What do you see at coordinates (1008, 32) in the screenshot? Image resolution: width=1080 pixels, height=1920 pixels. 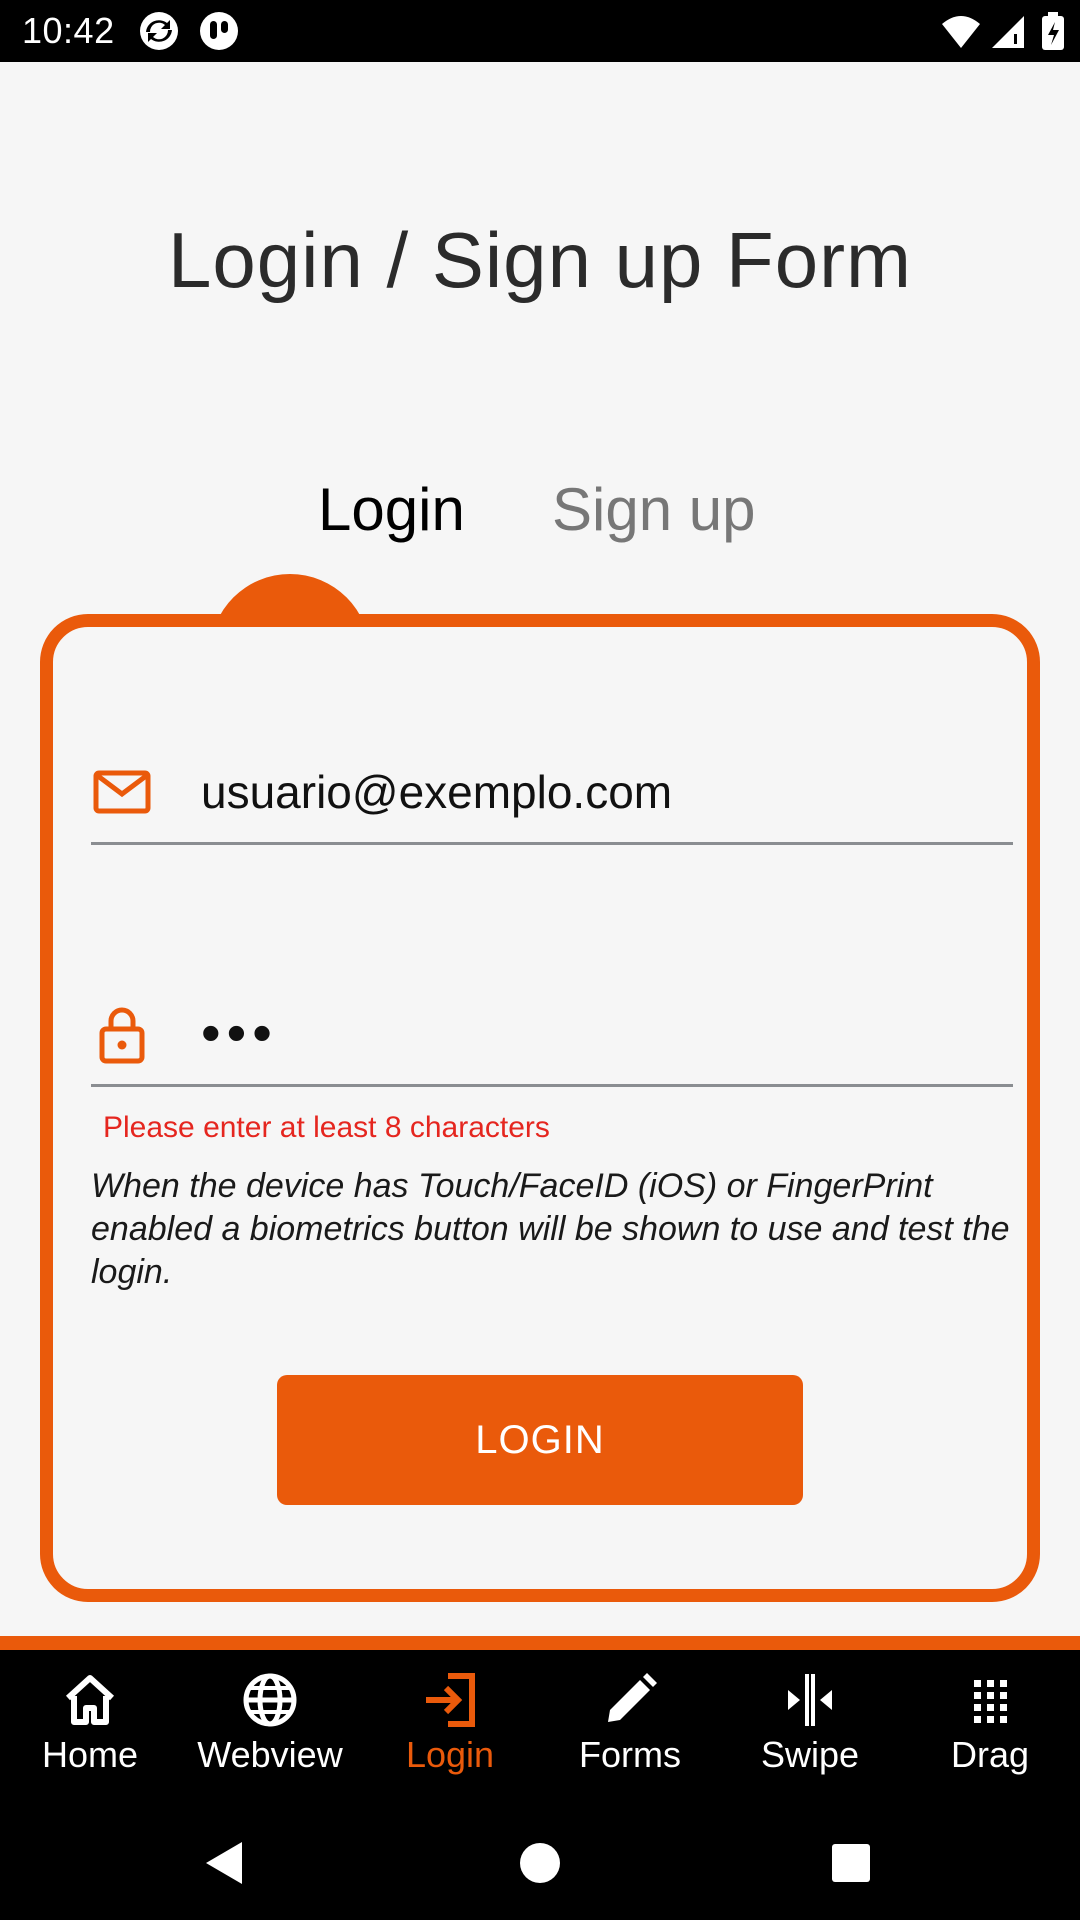 I see `signal-icon` at bounding box center [1008, 32].